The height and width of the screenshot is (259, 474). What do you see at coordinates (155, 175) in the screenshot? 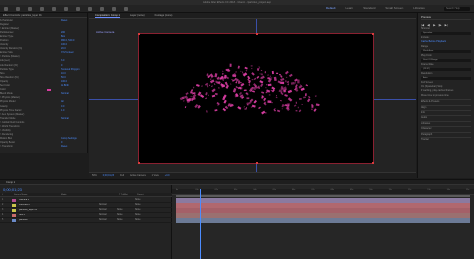
I see `views-dropdown: 1 View` at bounding box center [155, 175].